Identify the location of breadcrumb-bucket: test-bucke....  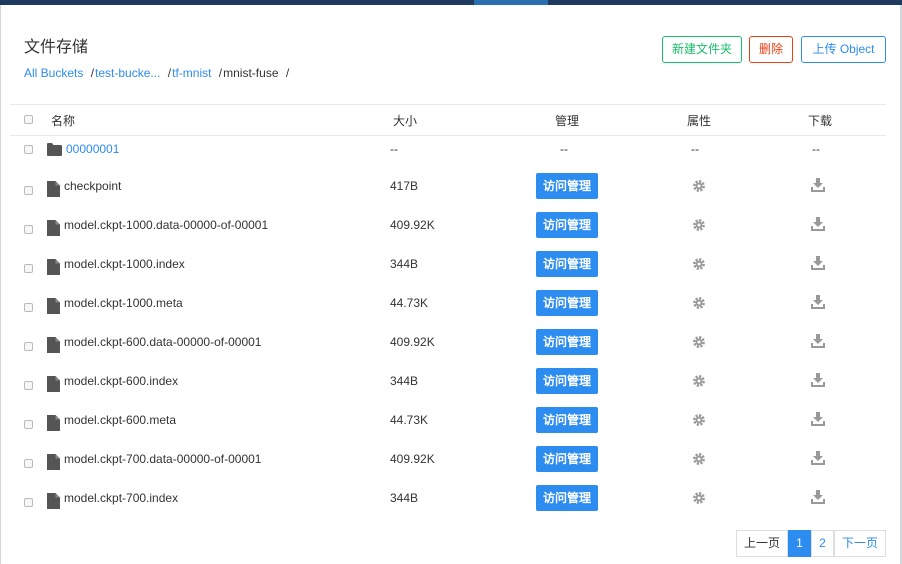
(127, 73).